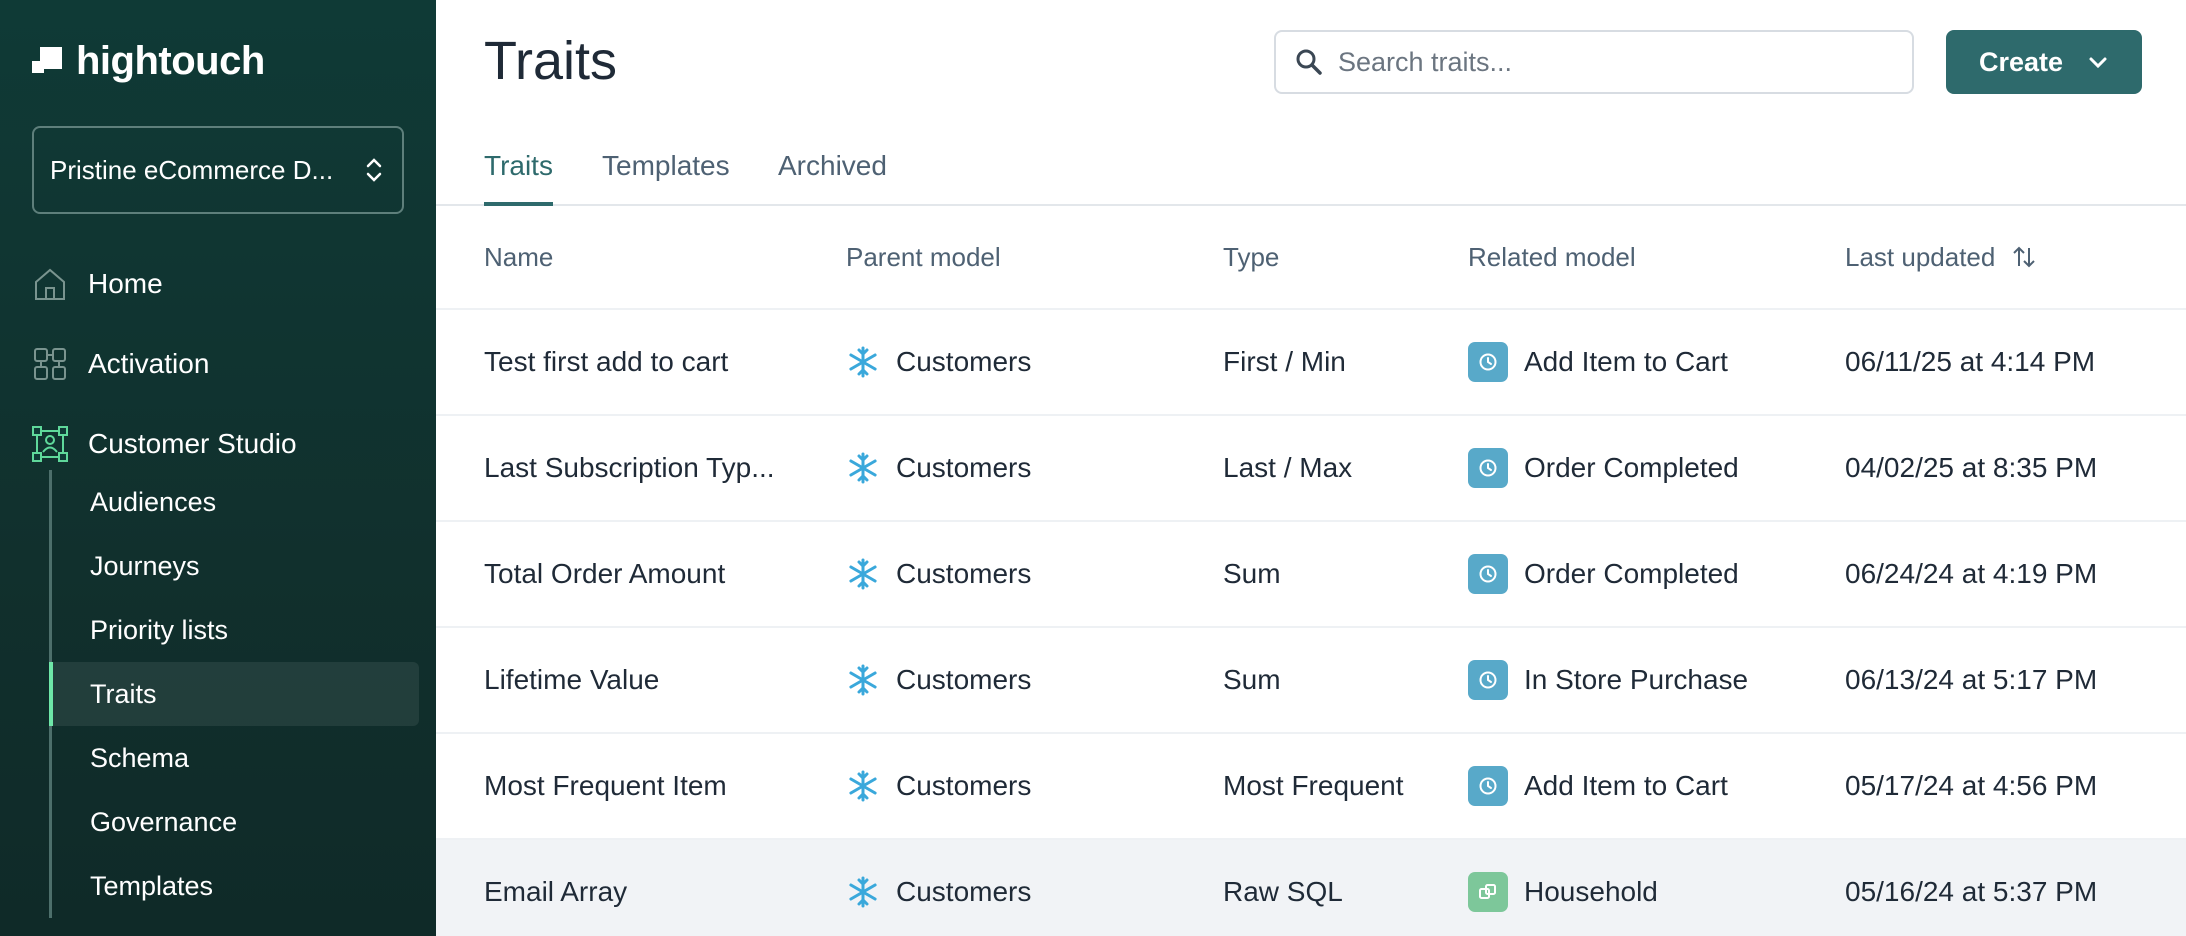 This screenshot has height=936, width=2186. Describe the element at coordinates (153, 501) in the screenshot. I see `subnav-label: Audiences` at that location.